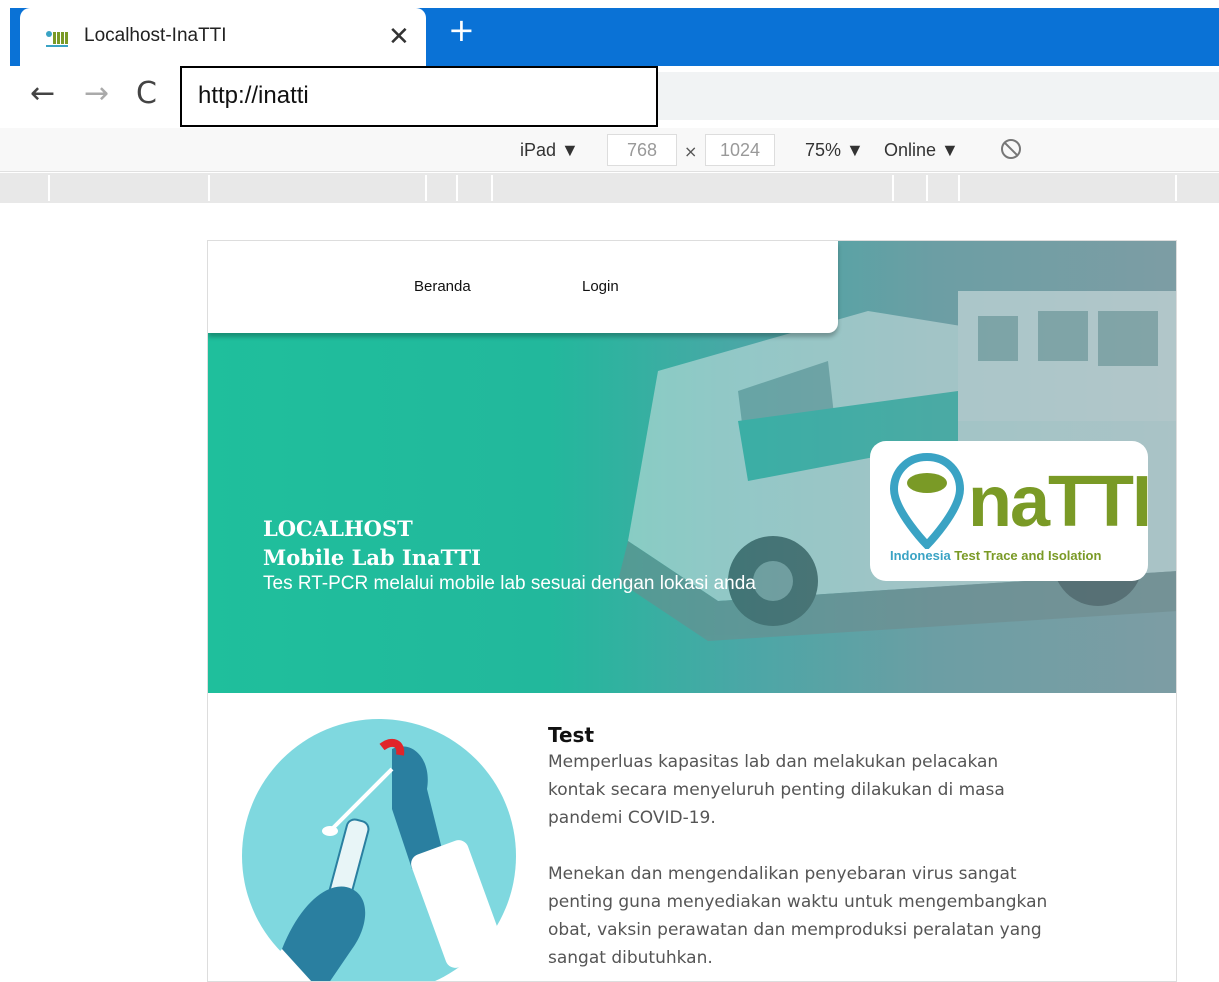 The width and height of the screenshot is (1219, 982). I want to click on inatti-favicon-icon, so click(57, 38).